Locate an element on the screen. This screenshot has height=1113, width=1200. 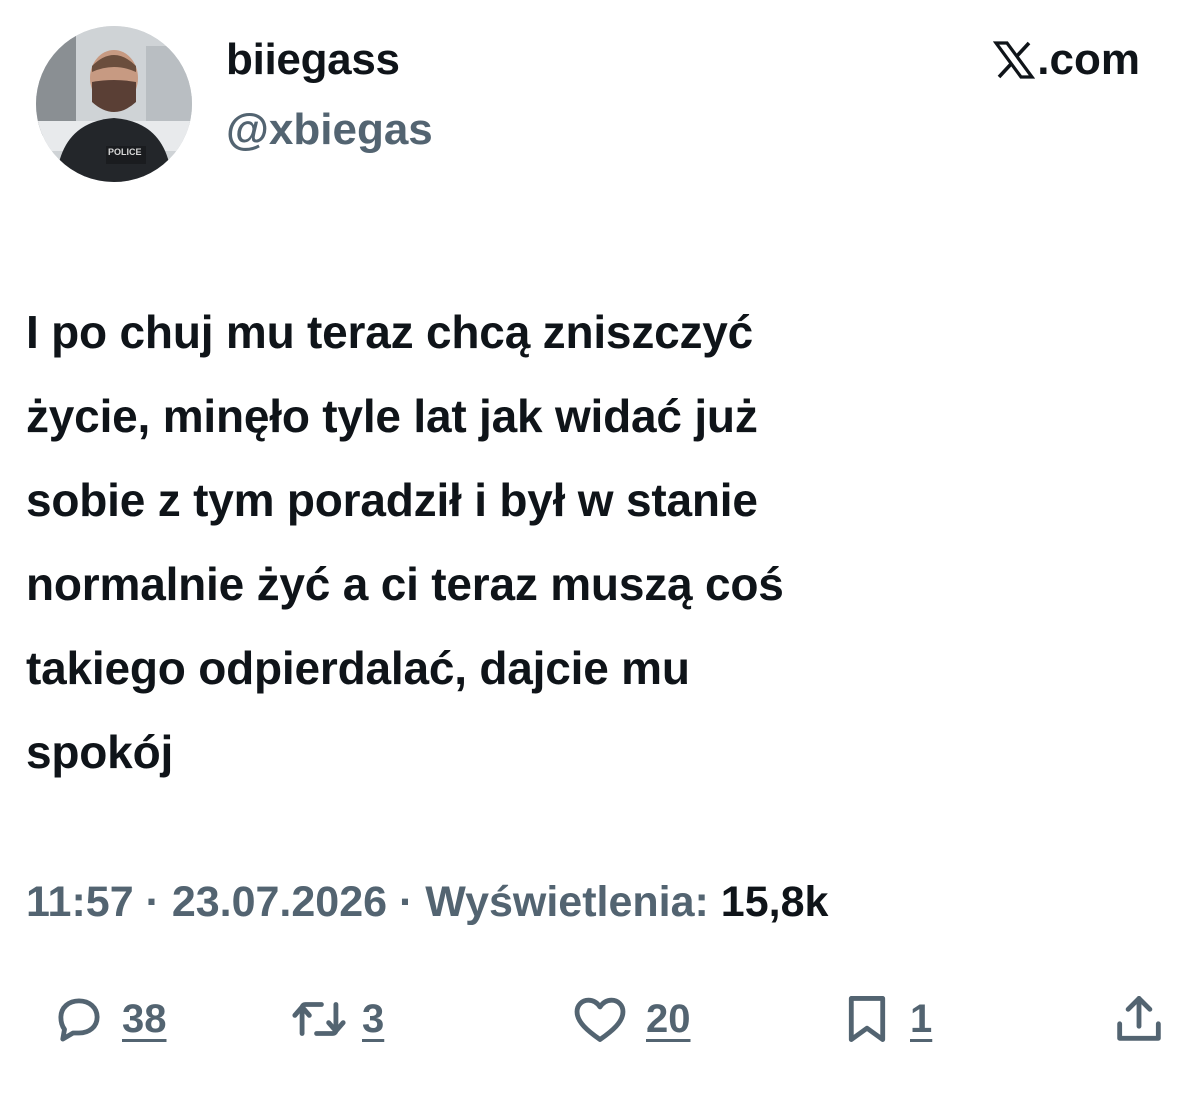
repost-count: 3 is located at coordinates (373, 1018).